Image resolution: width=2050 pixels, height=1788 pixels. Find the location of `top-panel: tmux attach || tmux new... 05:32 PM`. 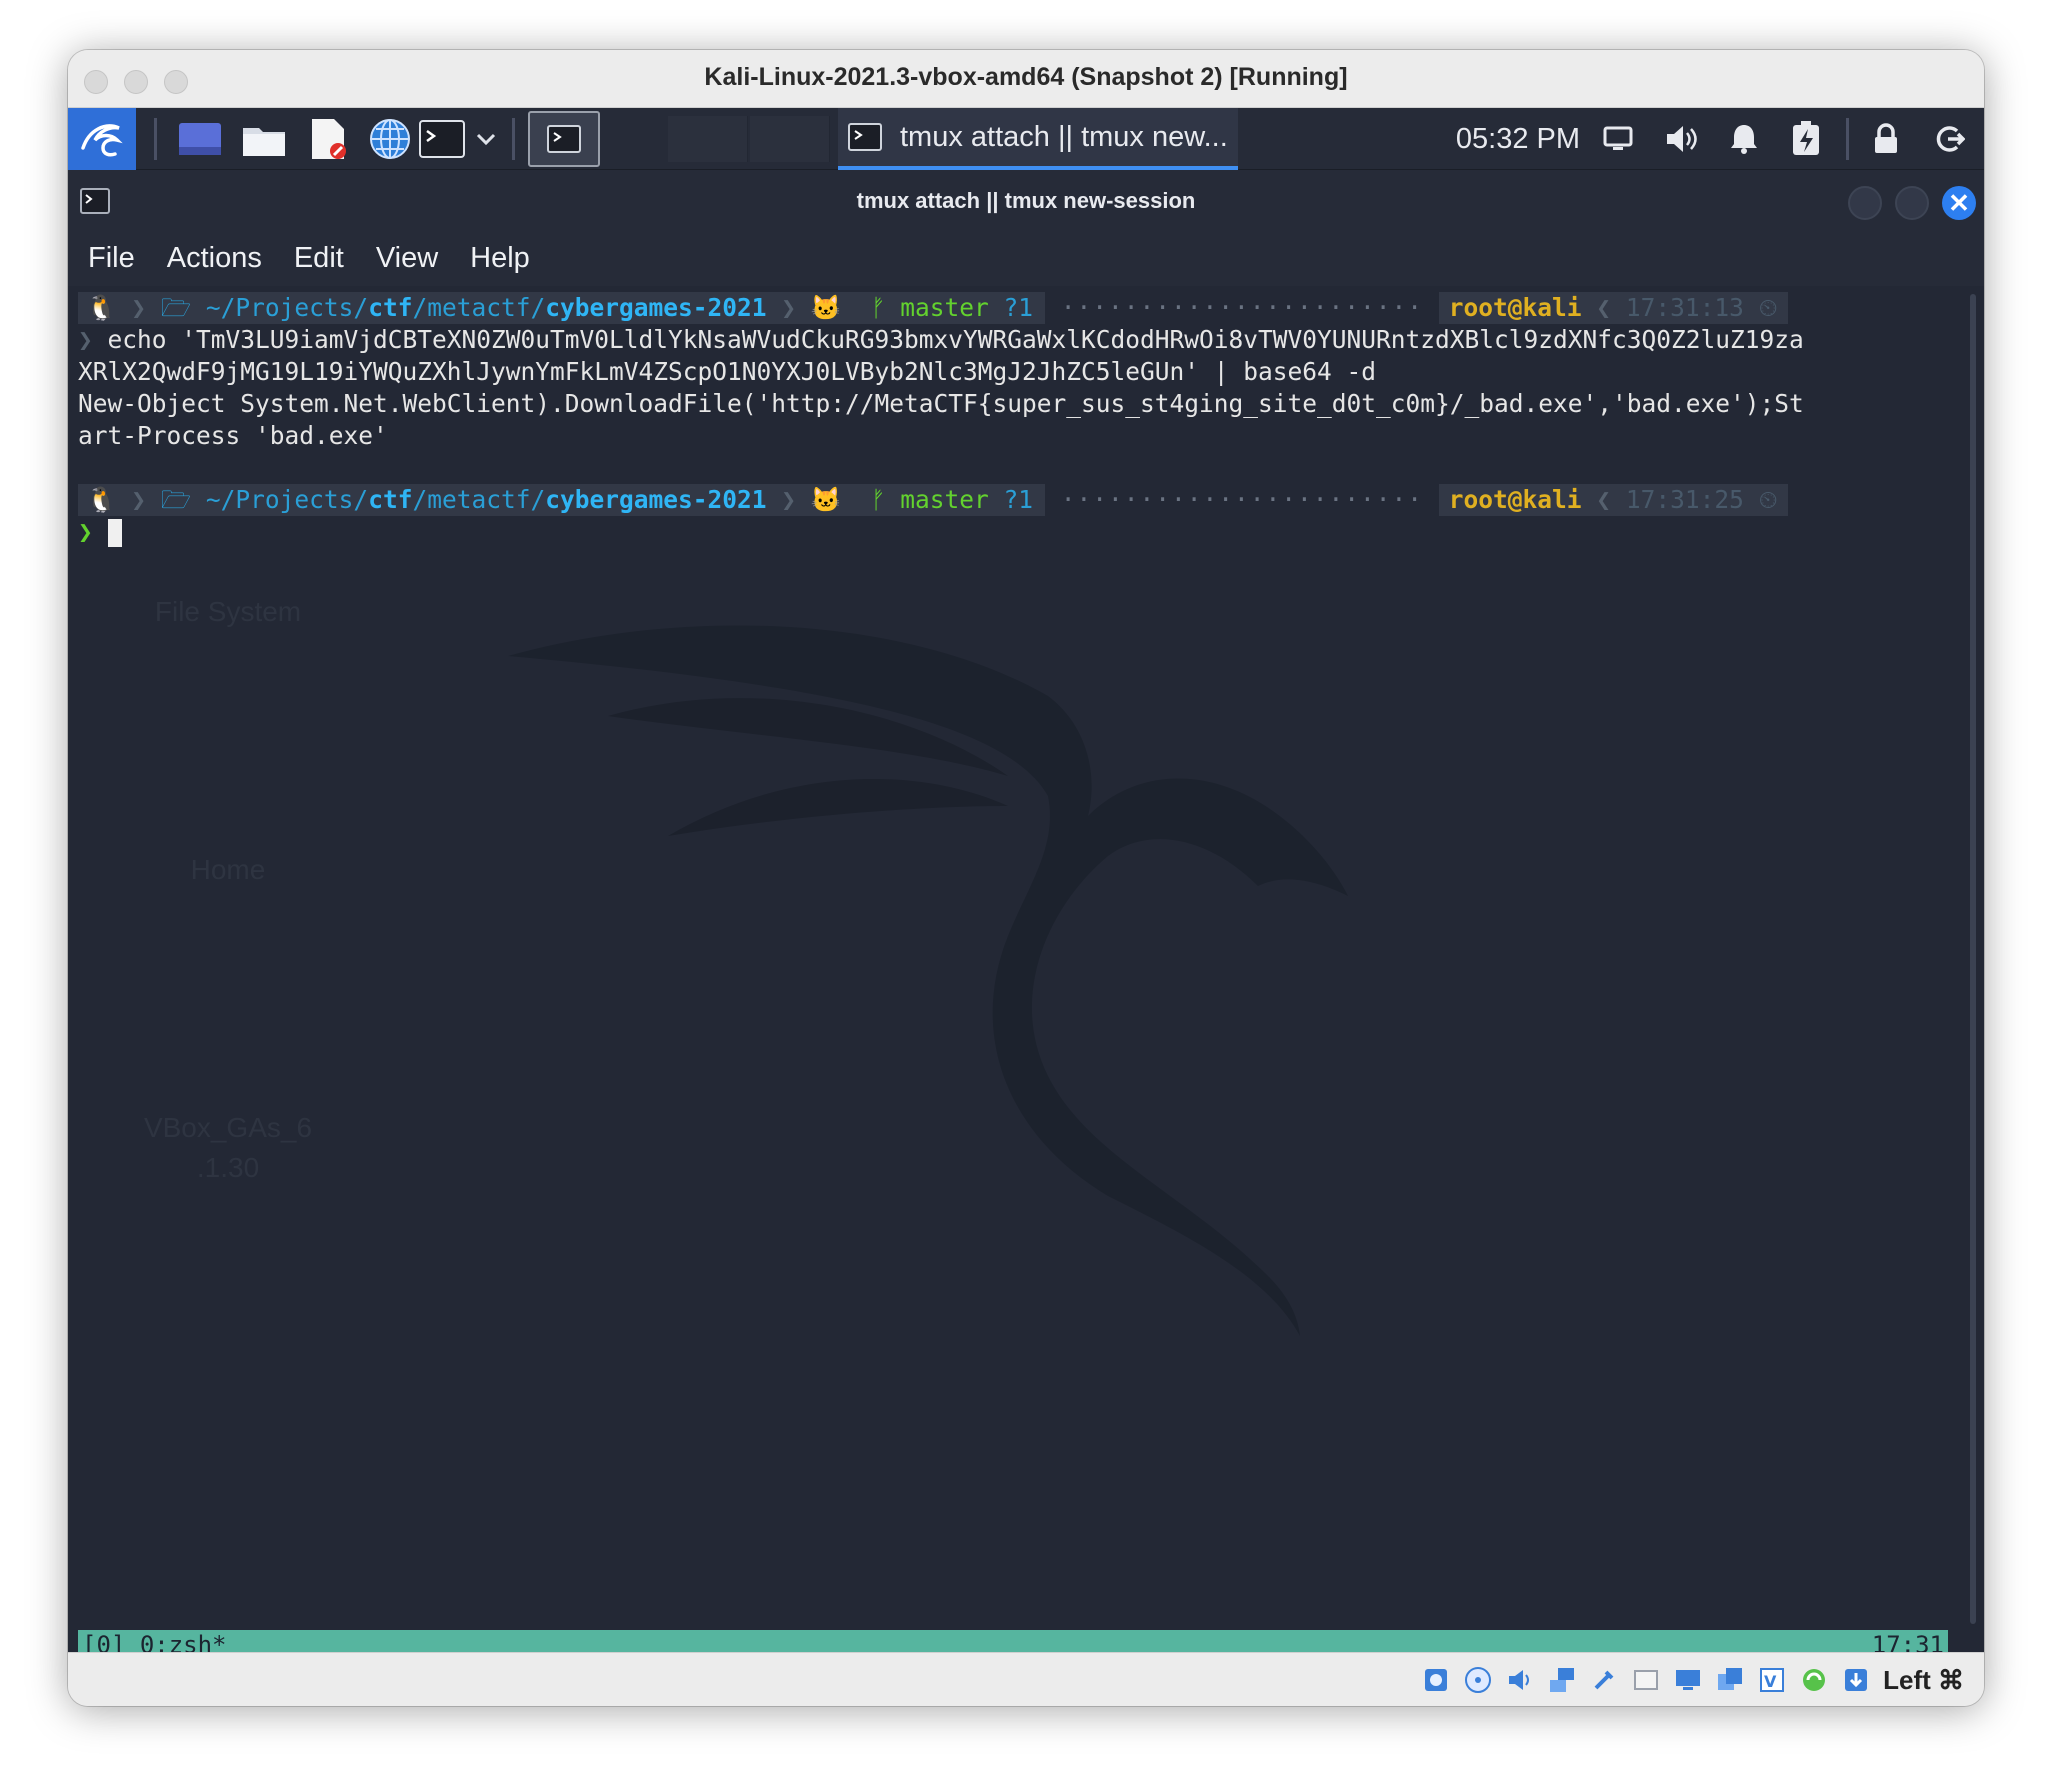

top-panel: tmux attach || tmux new... 05:32 PM is located at coordinates (1026, 139).